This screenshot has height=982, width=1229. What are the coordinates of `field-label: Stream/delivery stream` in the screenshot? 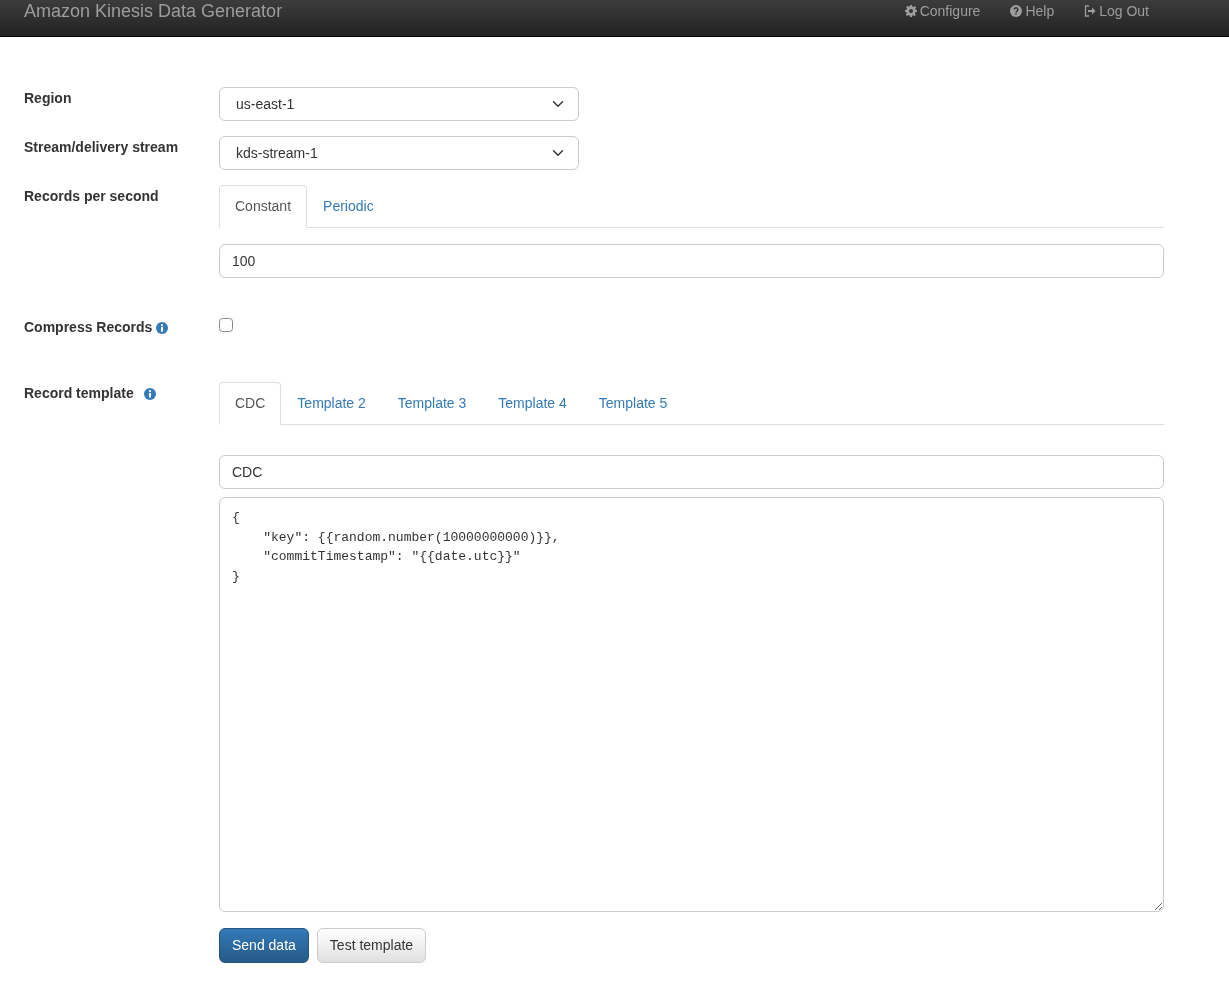 It's located at (101, 147).